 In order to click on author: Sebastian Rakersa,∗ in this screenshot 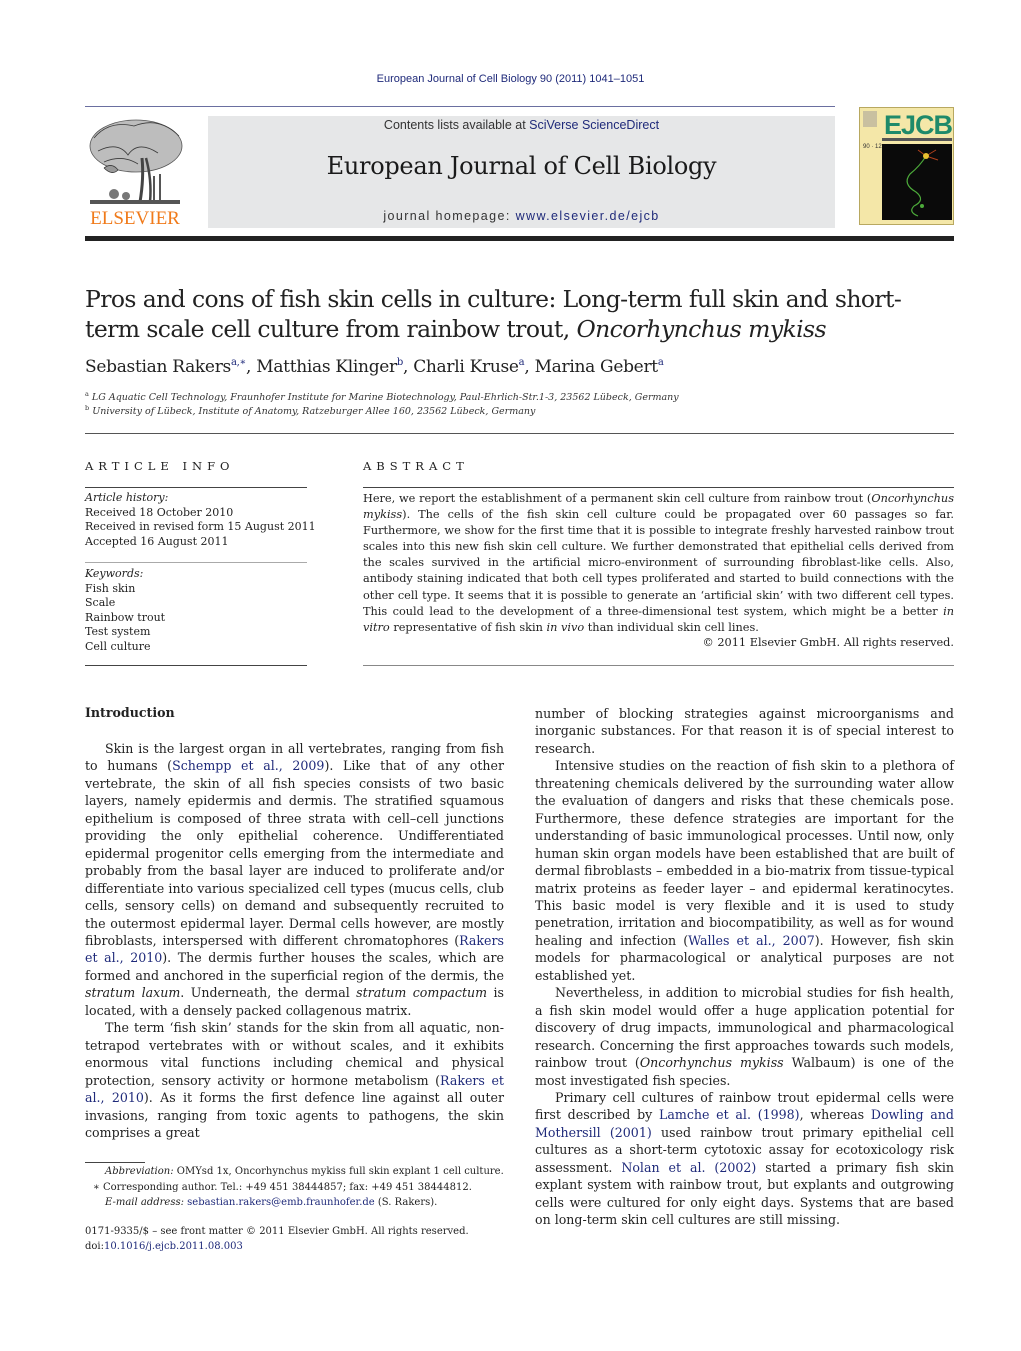, I will do `click(165, 367)`.